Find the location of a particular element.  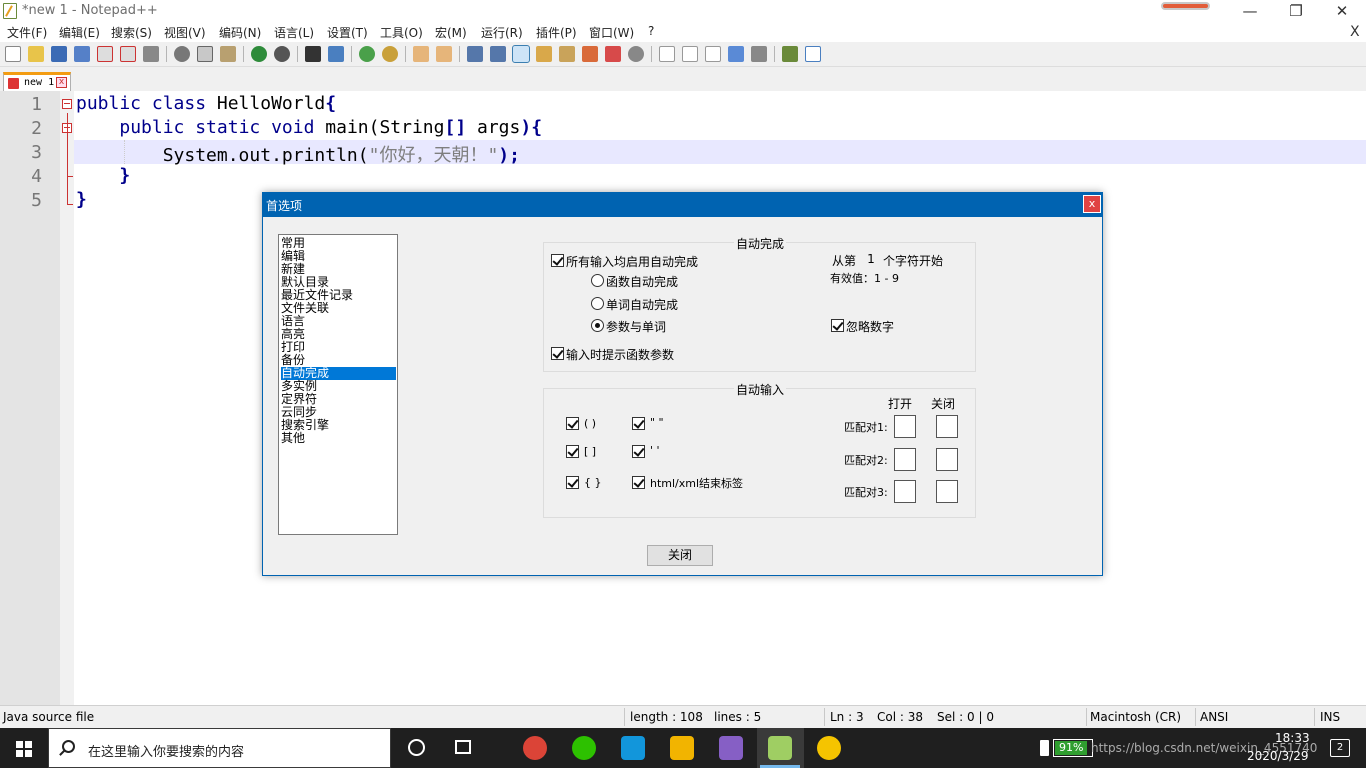

from-char-value: 1 is located at coordinates (871, 259).